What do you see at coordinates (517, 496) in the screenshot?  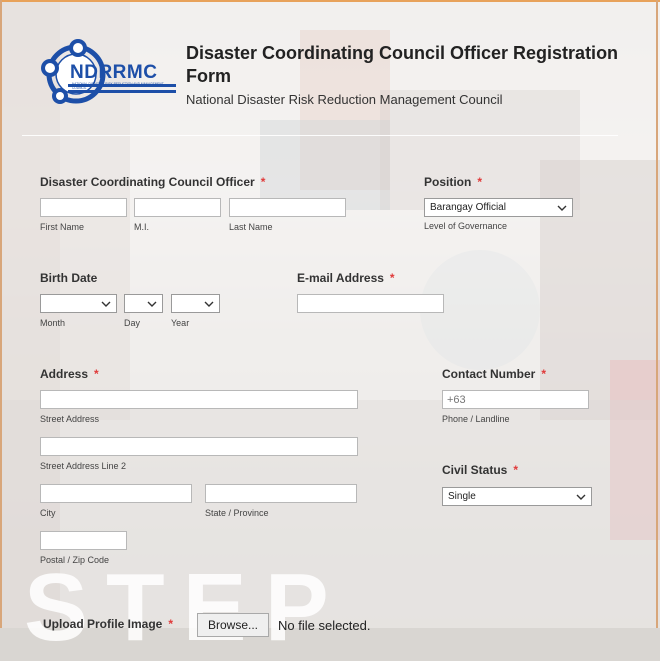 I see `civil-status-select: Single` at bounding box center [517, 496].